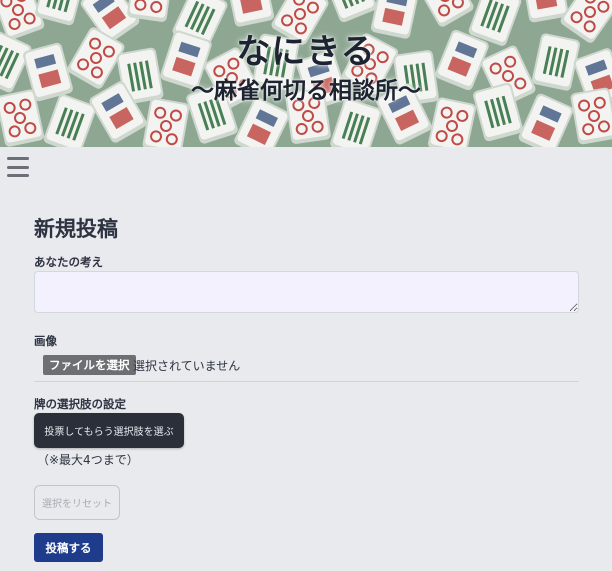  Describe the element at coordinates (88, 460) in the screenshot. I see `limit-note: （※最大4つまで）` at that location.